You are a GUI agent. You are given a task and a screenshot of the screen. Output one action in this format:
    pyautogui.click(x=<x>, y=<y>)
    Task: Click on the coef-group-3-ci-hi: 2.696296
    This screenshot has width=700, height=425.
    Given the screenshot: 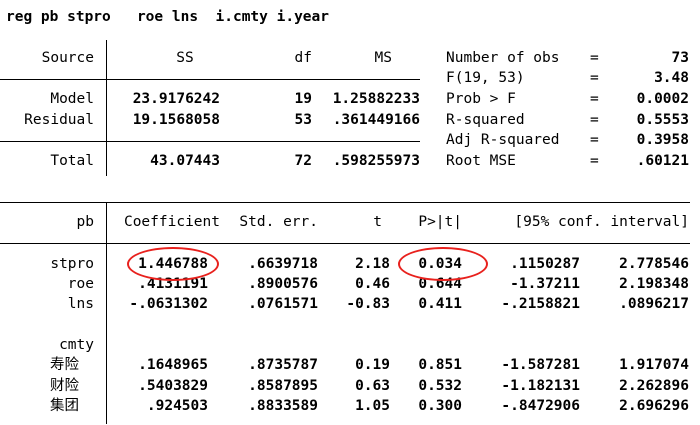 What is the action you would take?
    pyautogui.click(x=654, y=406)
    